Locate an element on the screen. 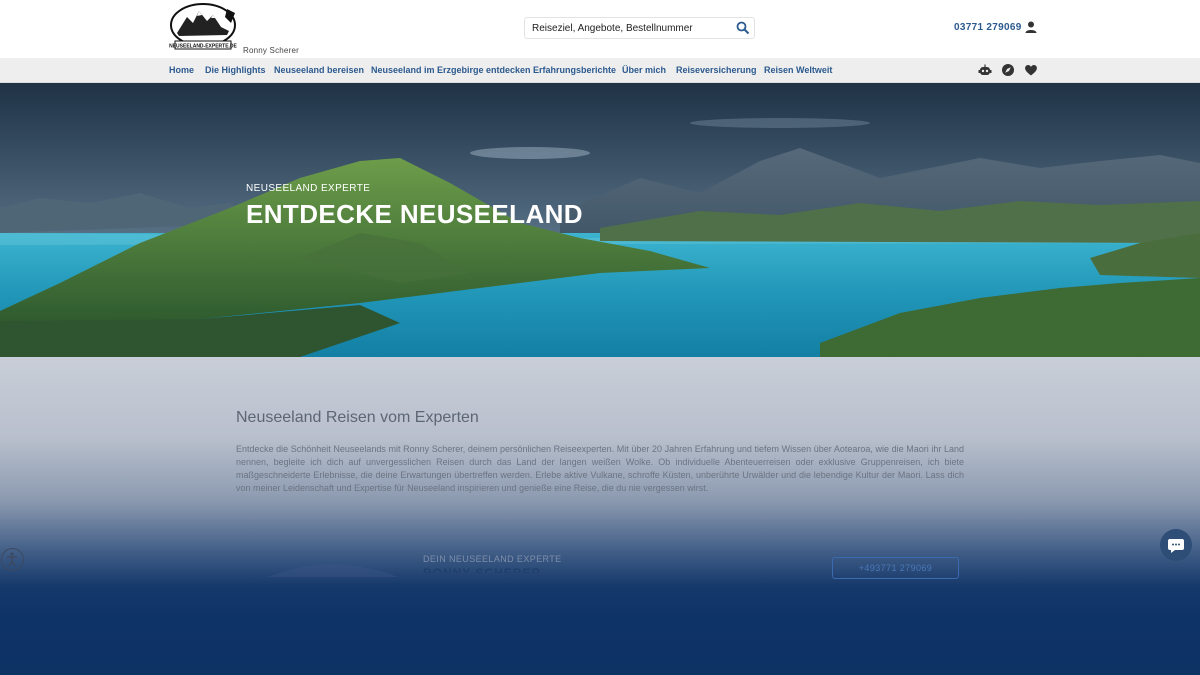 The height and width of the screenshot is (675, 1200). header-phone-link: 03771 279069 is located at coordinates (988, 27).